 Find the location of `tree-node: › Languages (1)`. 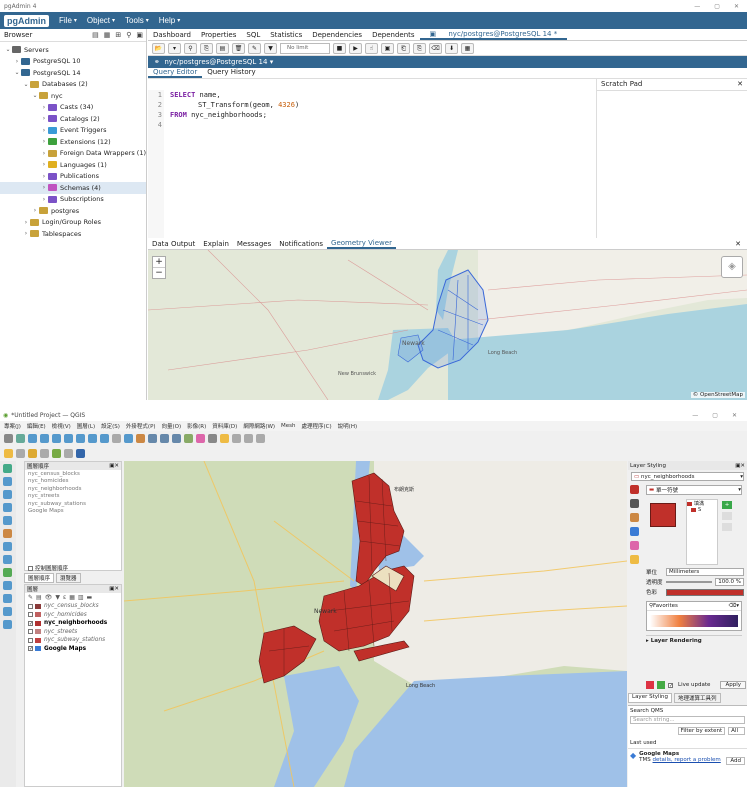

tree-node: › Languages (1) is located at coordinates (73, 165).